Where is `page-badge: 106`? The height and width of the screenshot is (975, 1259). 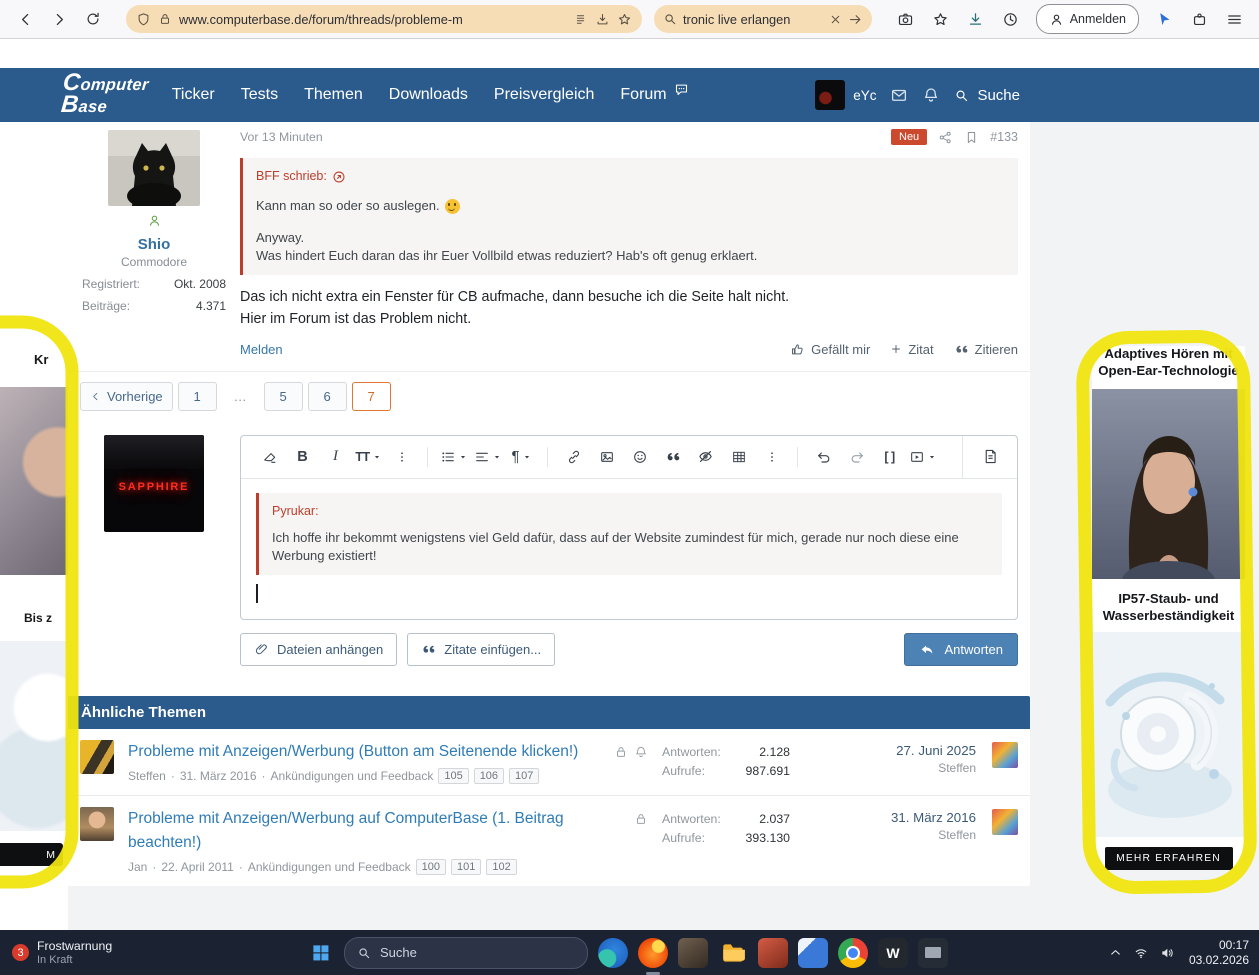 page-badge: 106 is located at coordinates (489, 776).